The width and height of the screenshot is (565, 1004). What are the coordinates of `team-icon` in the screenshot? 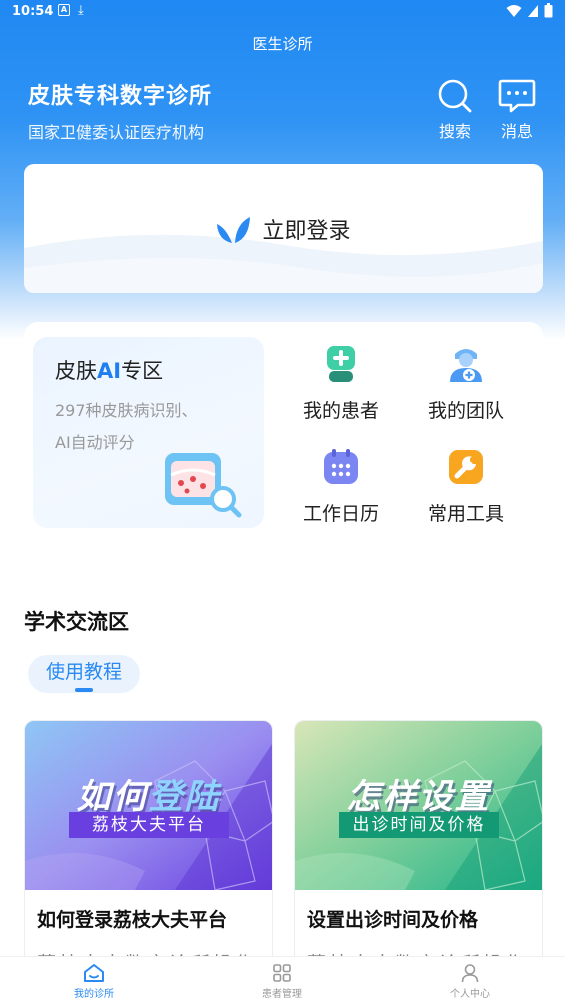 It's located at (466, 365).